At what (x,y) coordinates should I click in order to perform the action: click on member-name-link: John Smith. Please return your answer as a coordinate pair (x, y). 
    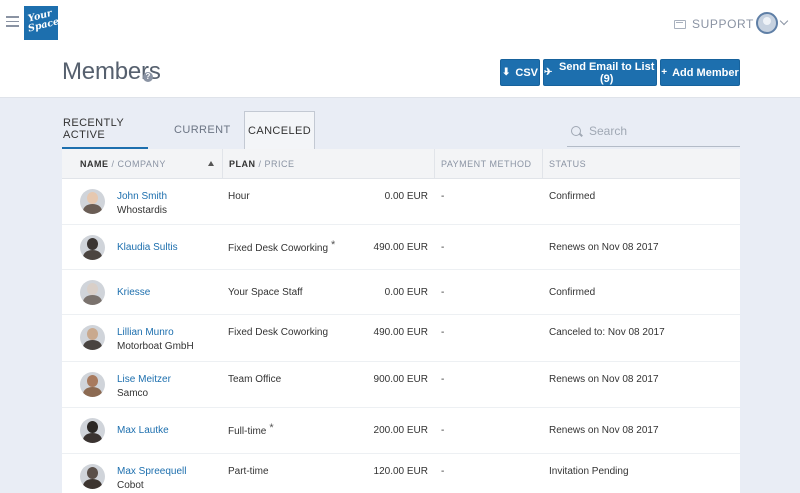
    Looking at the image, I should click on (142, 196).